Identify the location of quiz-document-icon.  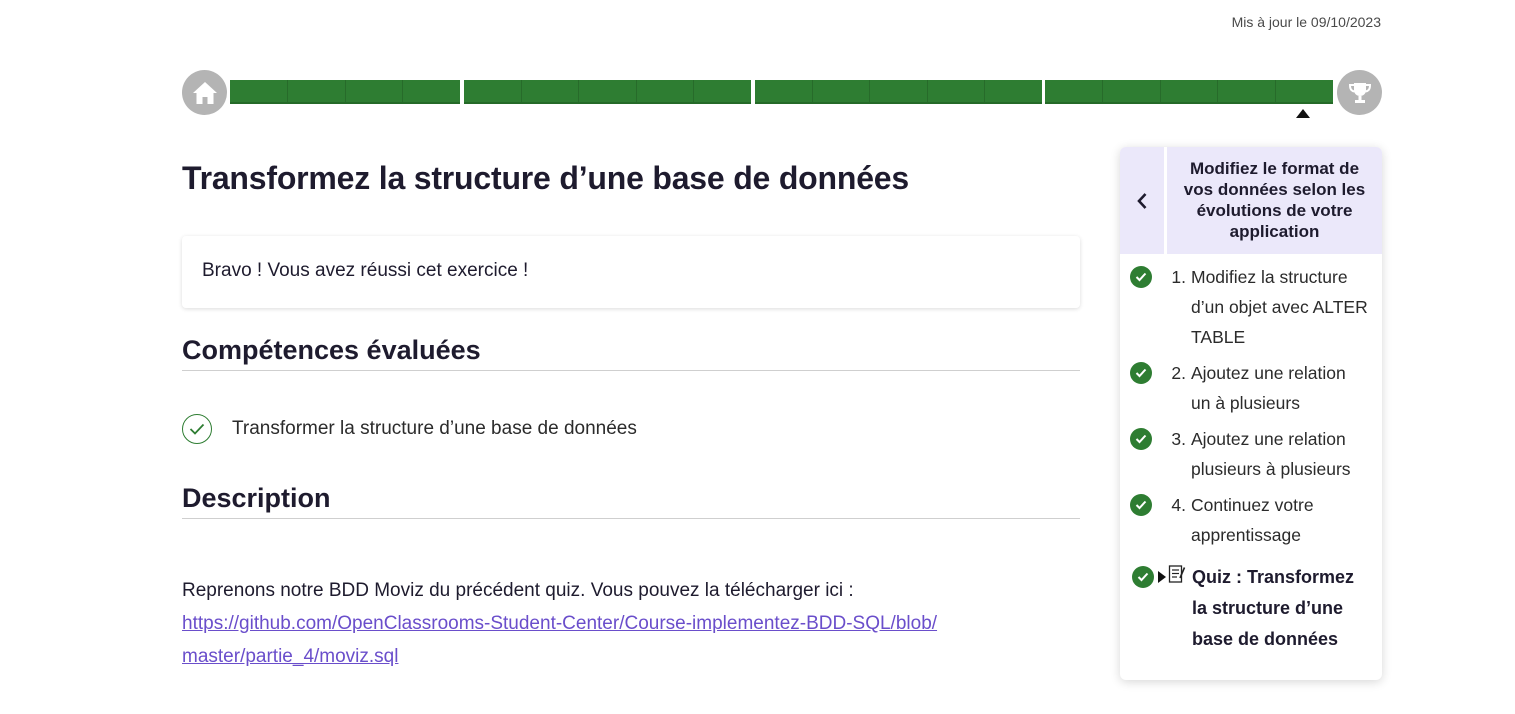
(1177, 574).